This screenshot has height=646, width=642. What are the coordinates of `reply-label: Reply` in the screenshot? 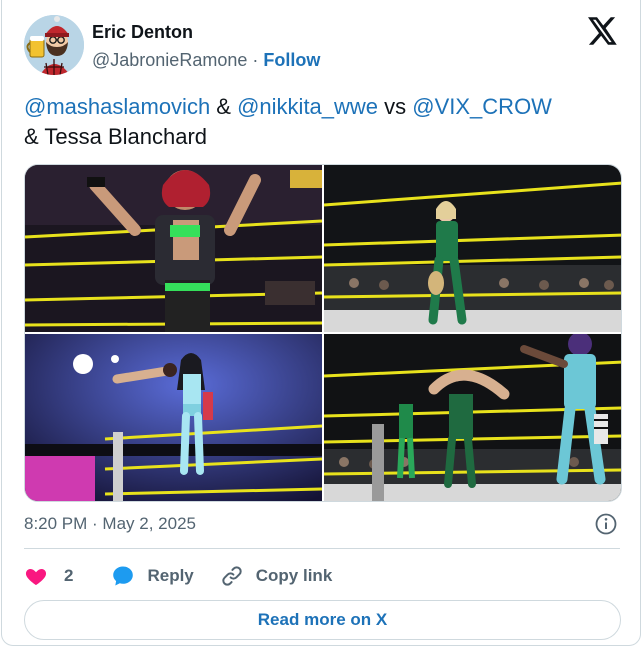 It's located at (170, 575).